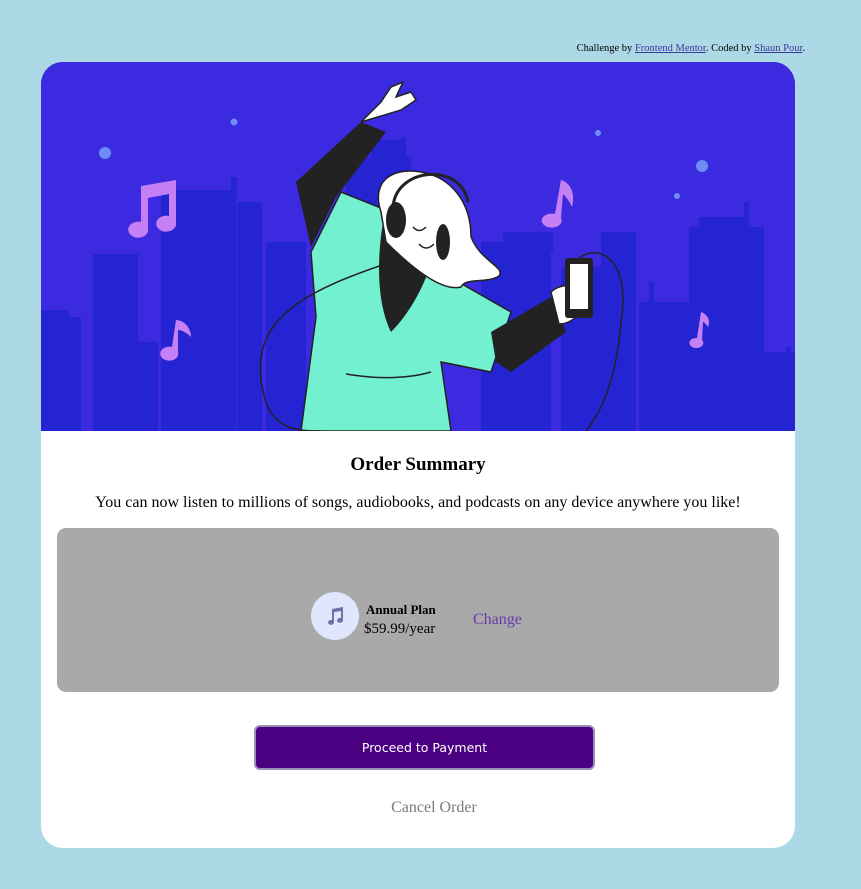  What do you see at coordinates (418, 808) in the screenshot?
I see `cancel-order-button: Cancel Order` at bounding box center [418, 808].